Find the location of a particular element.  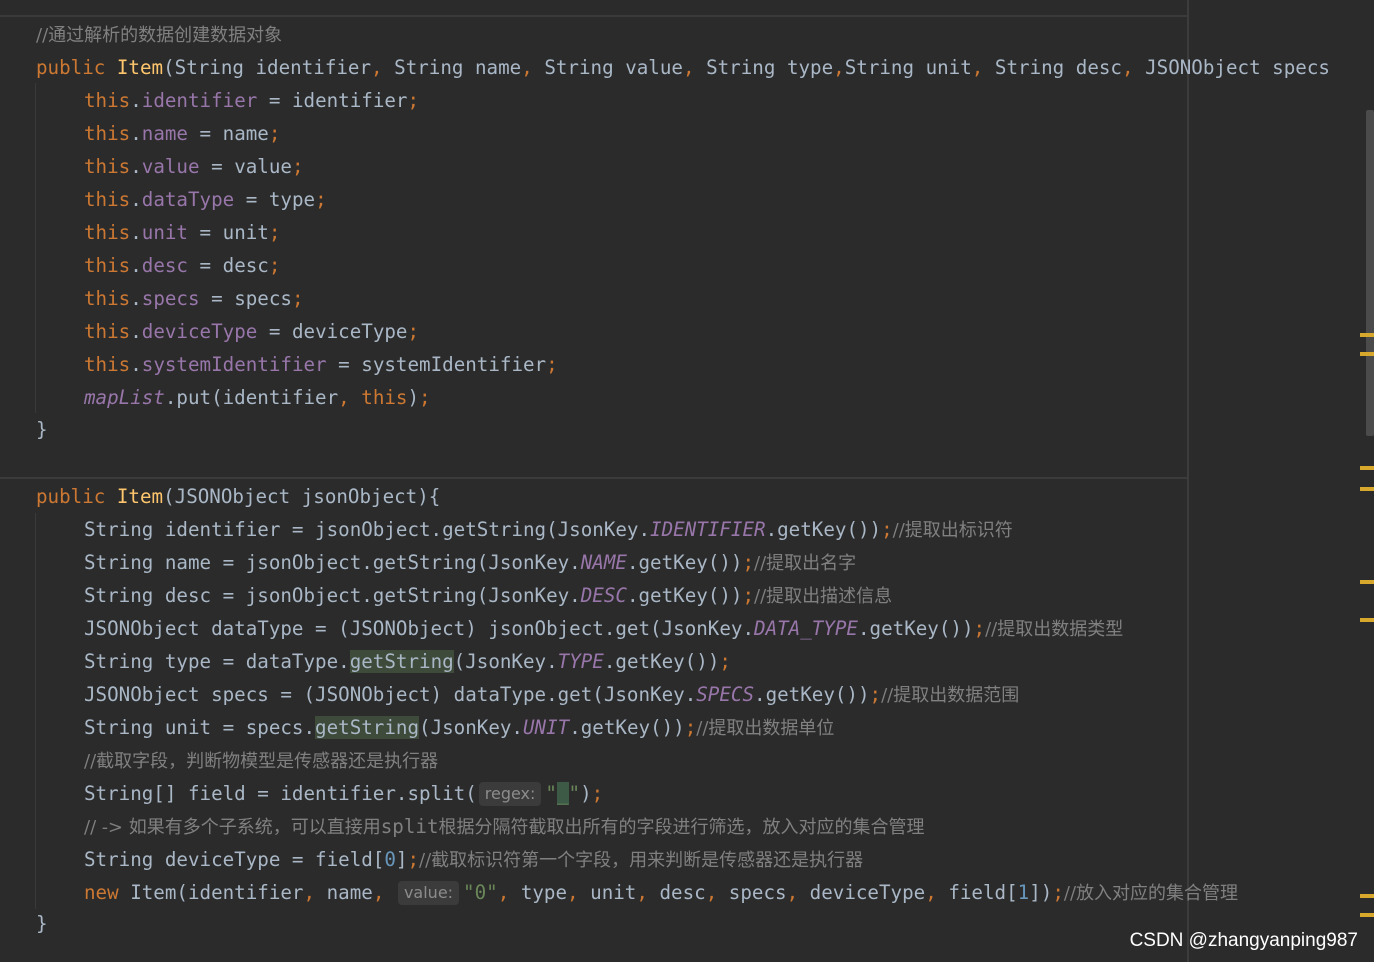

code-line: this.dataType = type; is located at coordinates (205, 199).